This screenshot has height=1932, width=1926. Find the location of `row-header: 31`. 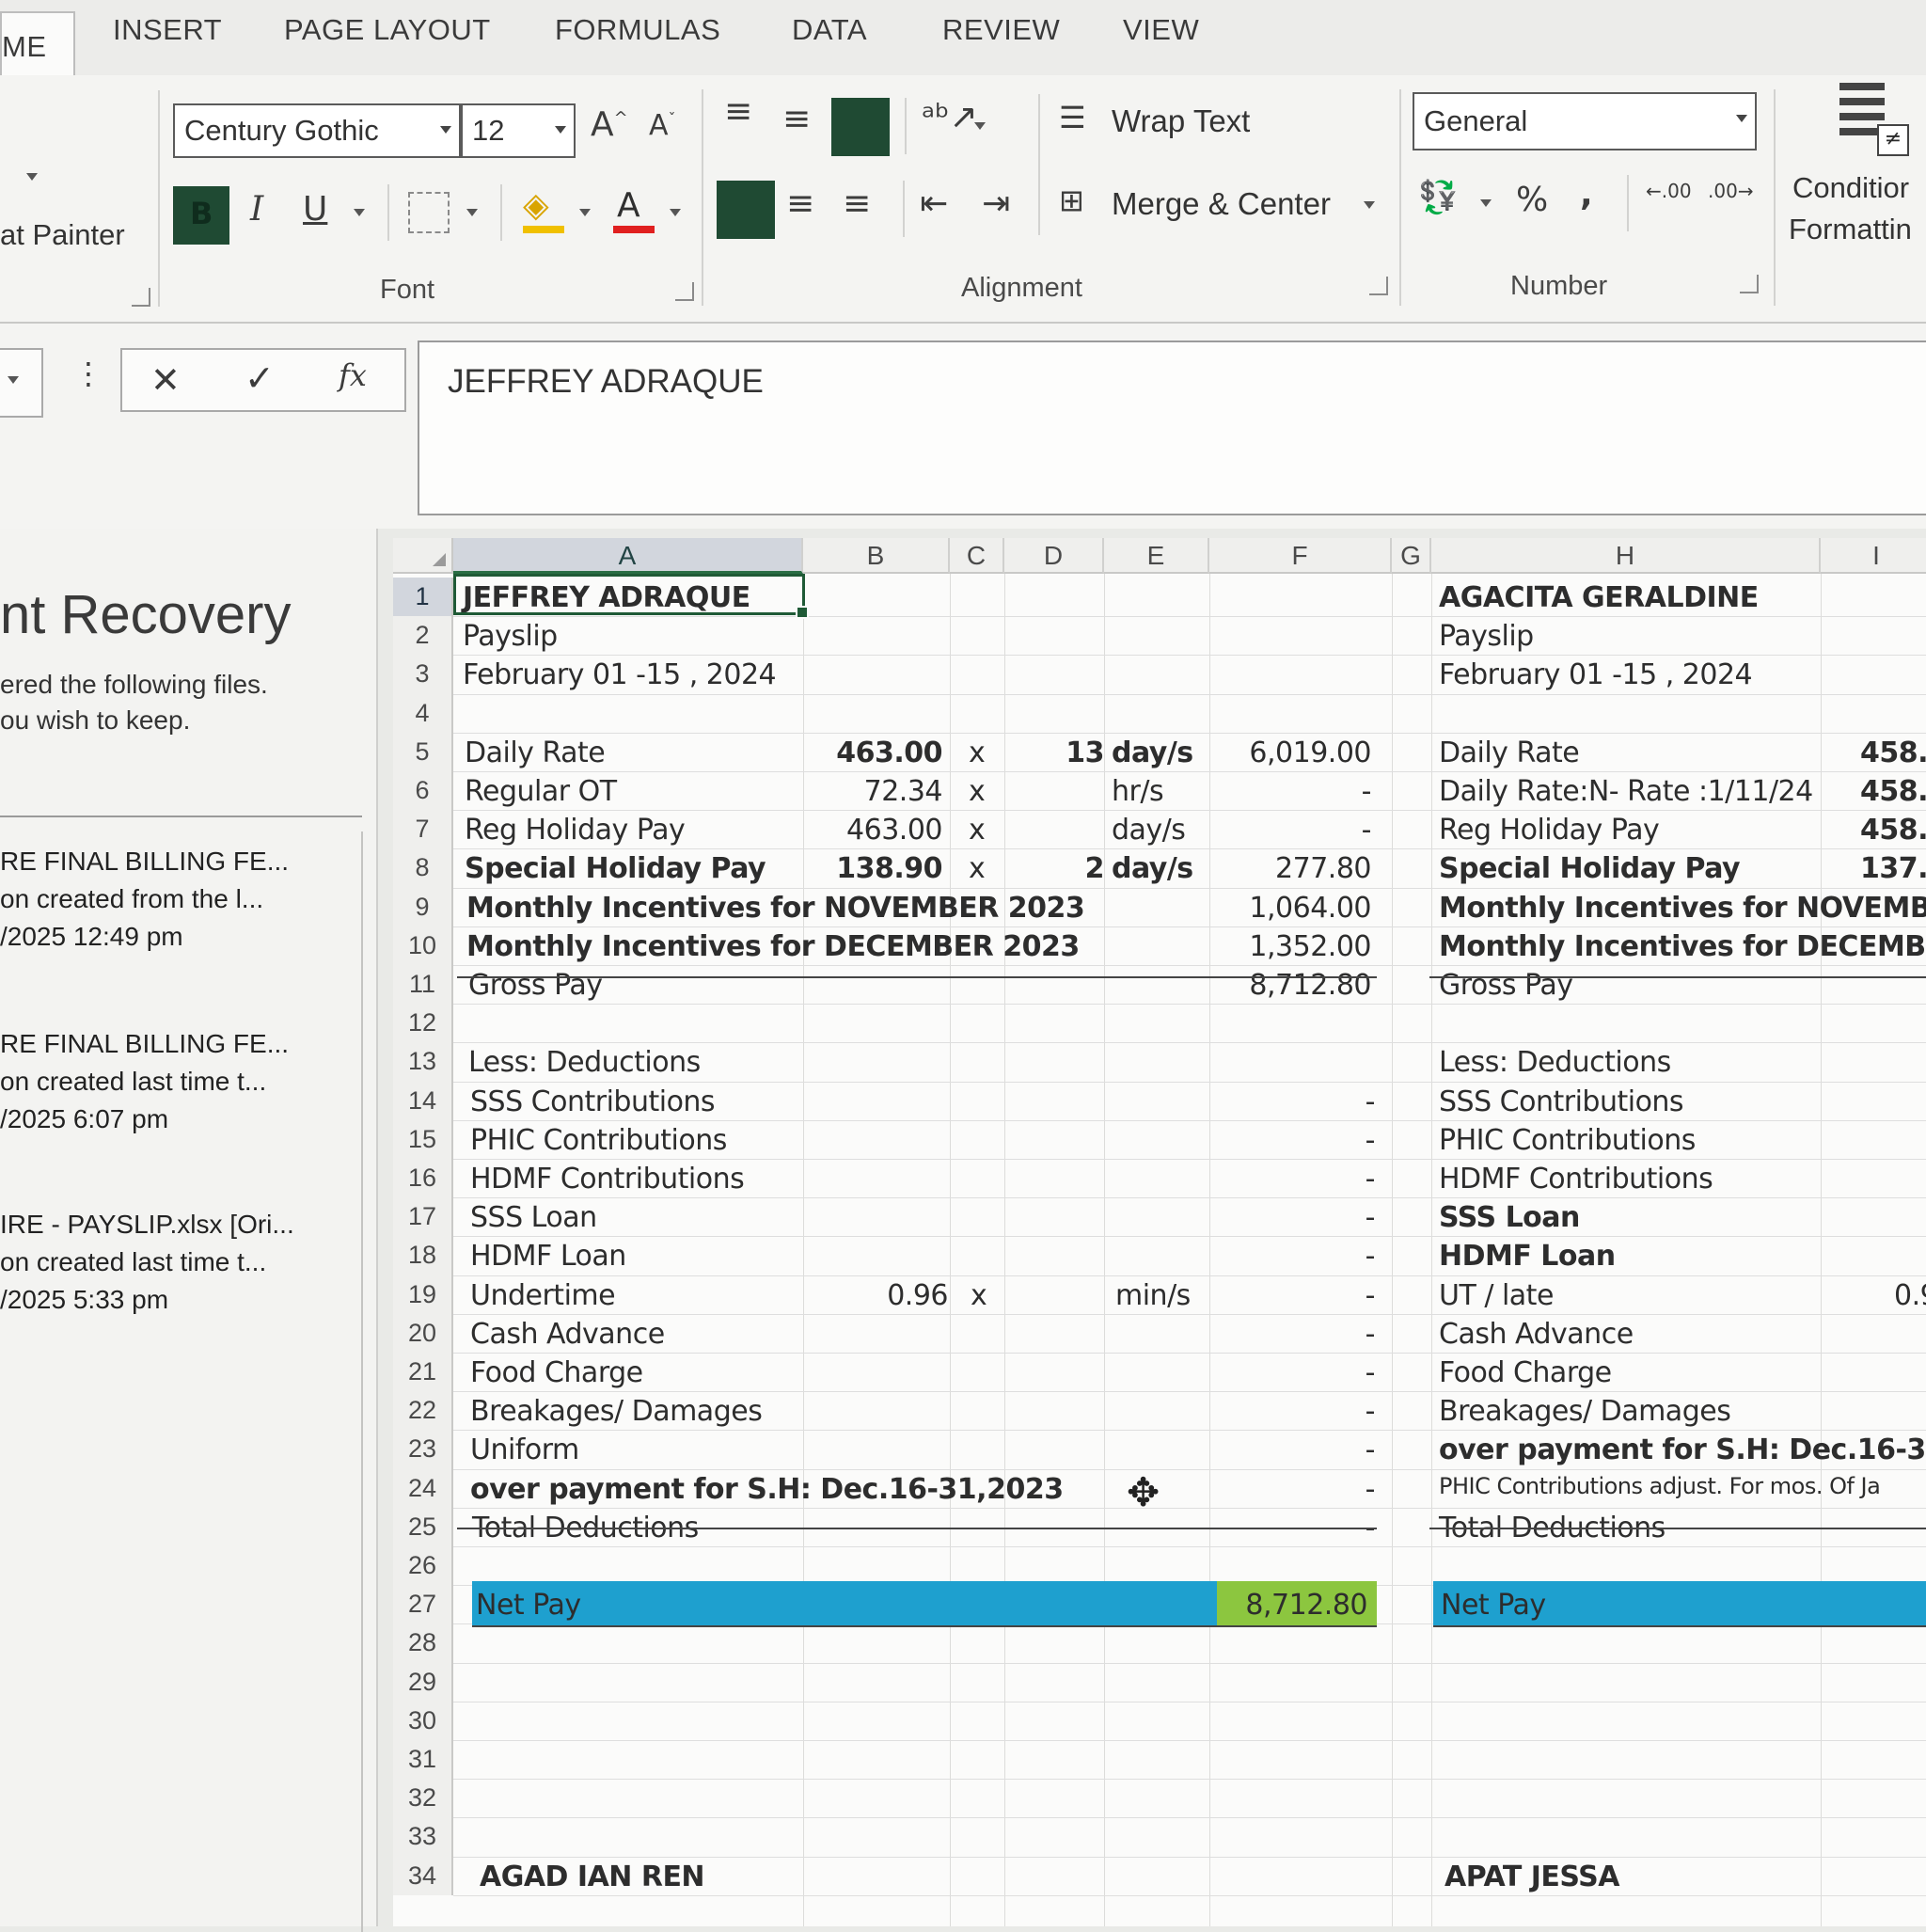

row-header: 31 is located at coordinates (423, 1760).